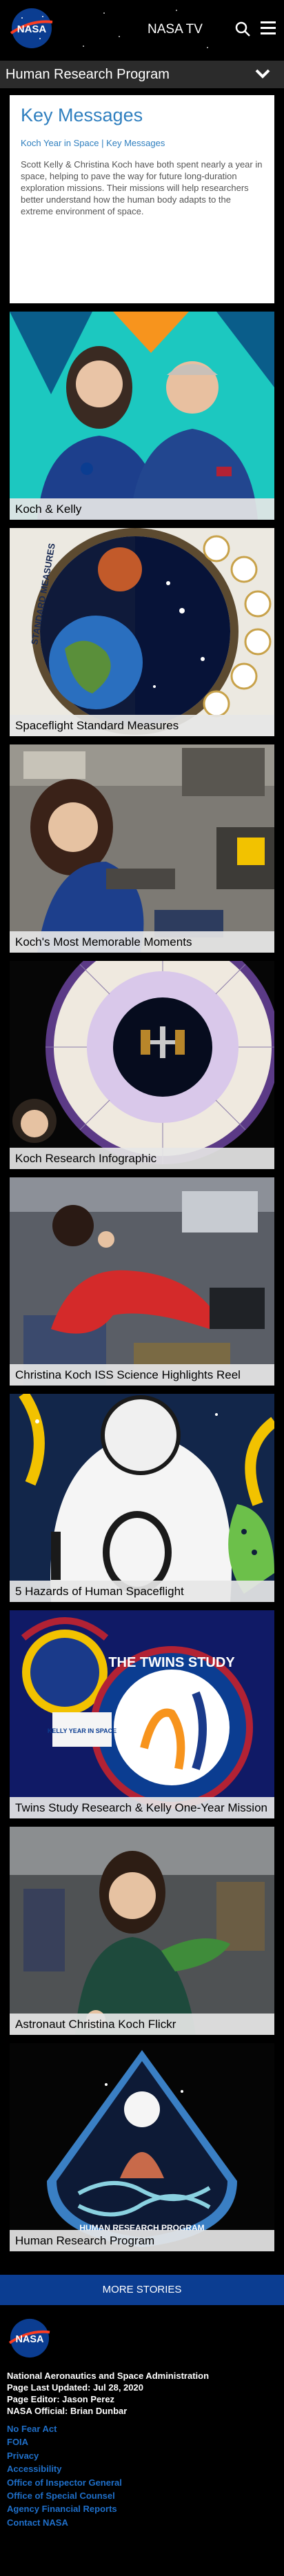 Image resolution: width=284 pixels, height=2576 pixels. Describe the element at coordinates (171, 1662) in the screenshot. I see `twins-study-label: THE TWINS STUDY` at that location.